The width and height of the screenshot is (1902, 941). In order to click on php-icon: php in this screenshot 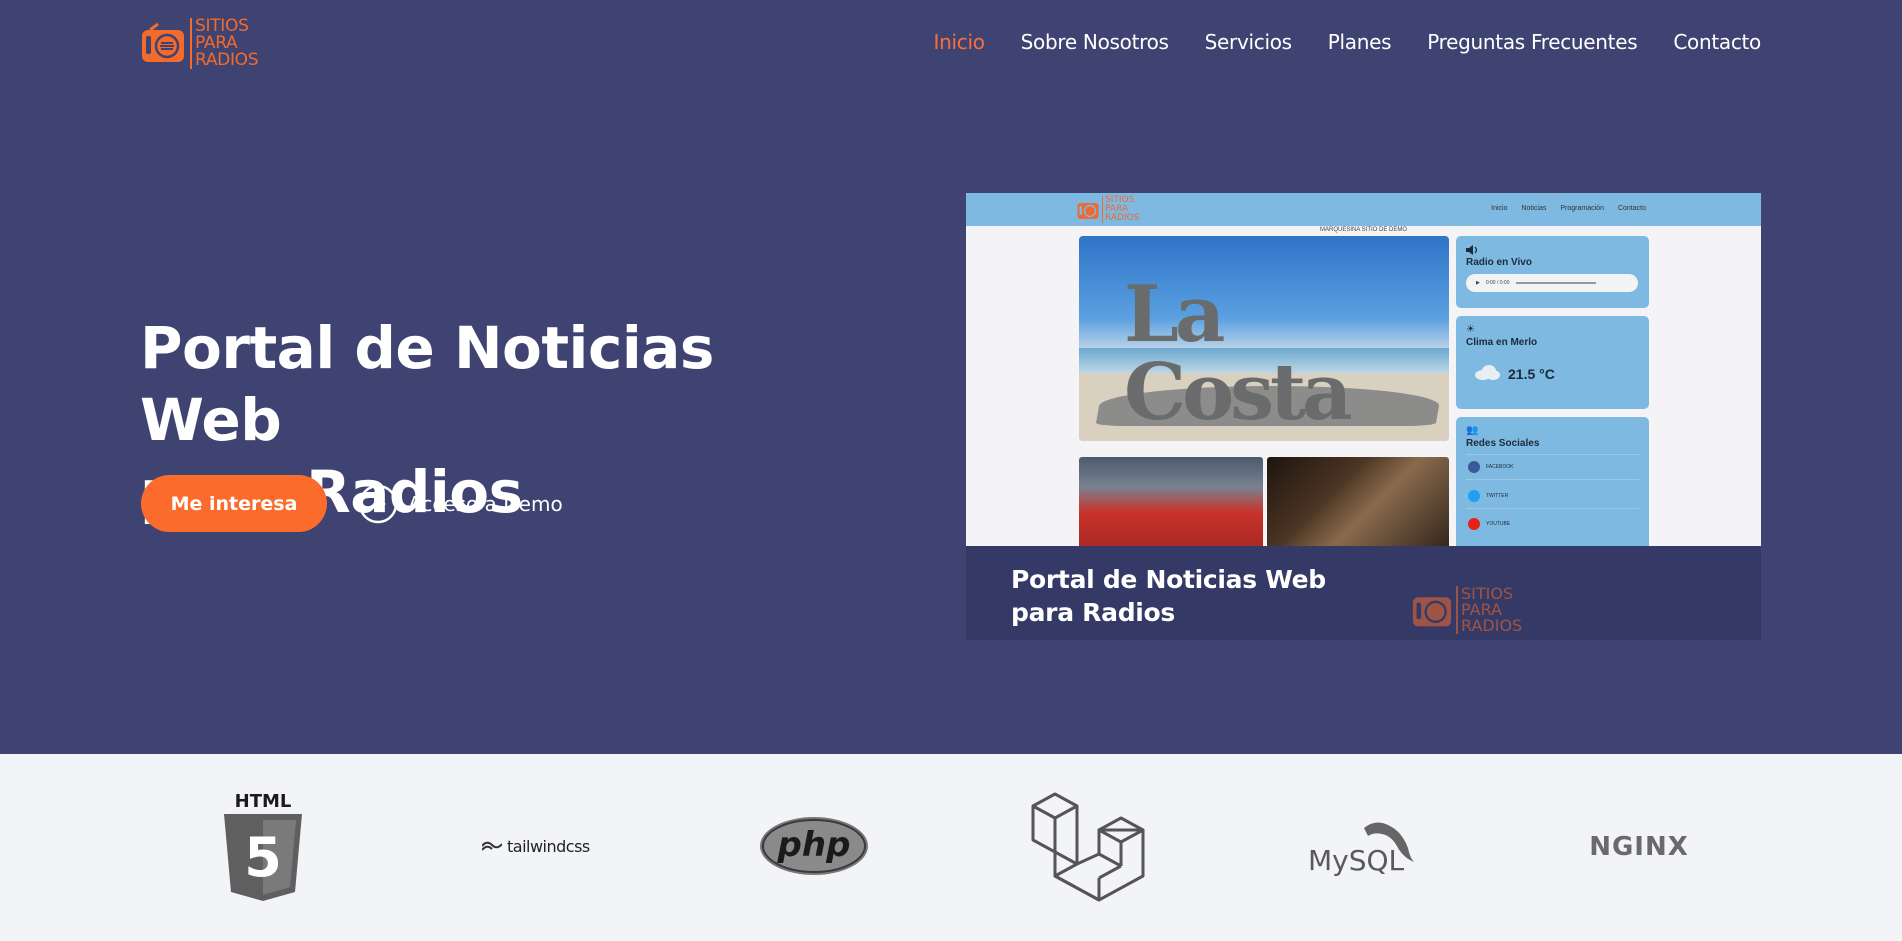, I will do `click(814, 846)`.